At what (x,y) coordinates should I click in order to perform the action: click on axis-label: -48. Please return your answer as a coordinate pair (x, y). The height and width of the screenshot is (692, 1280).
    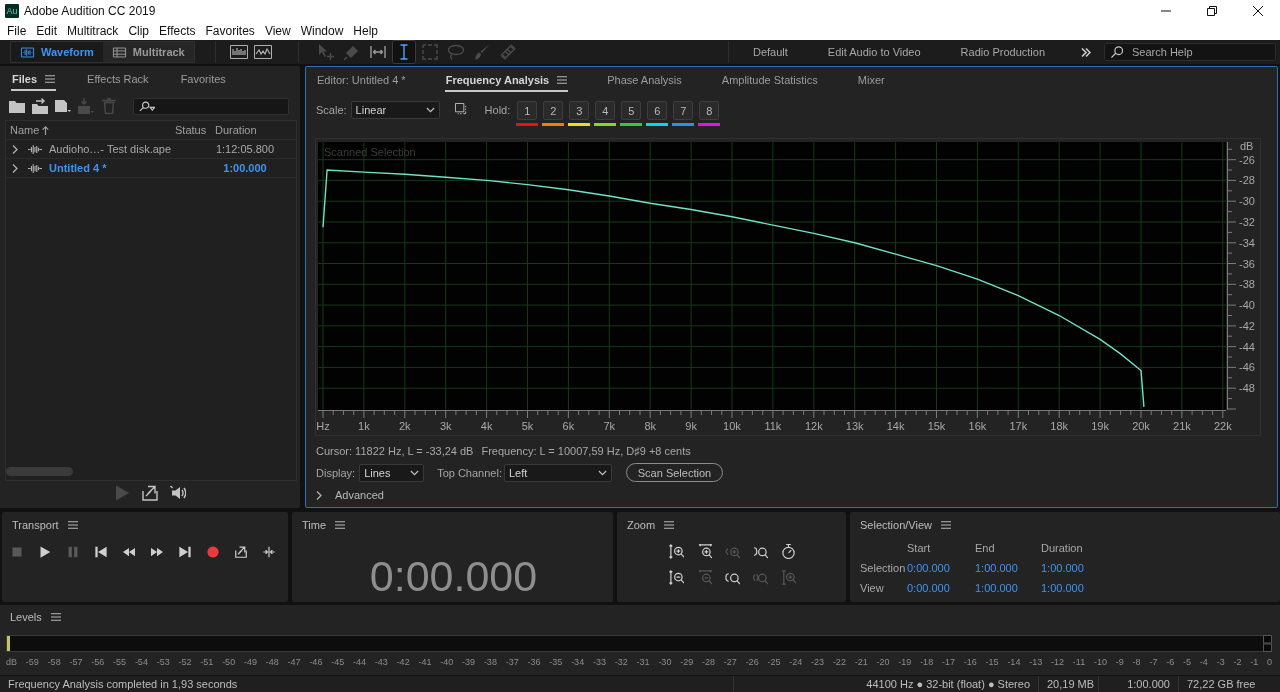
    Looking at the image, I should click on (1247, 388).